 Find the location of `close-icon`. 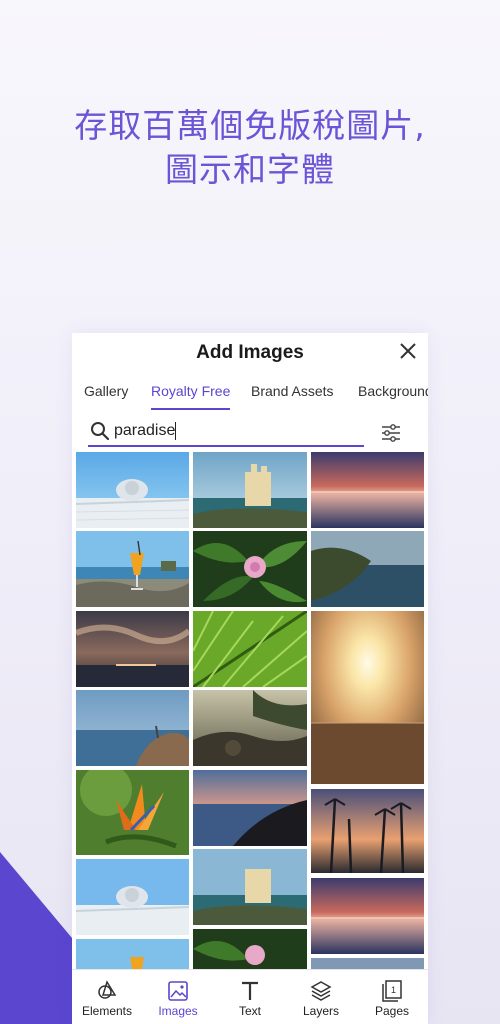

close-icon is located at coordinates (408, 351).